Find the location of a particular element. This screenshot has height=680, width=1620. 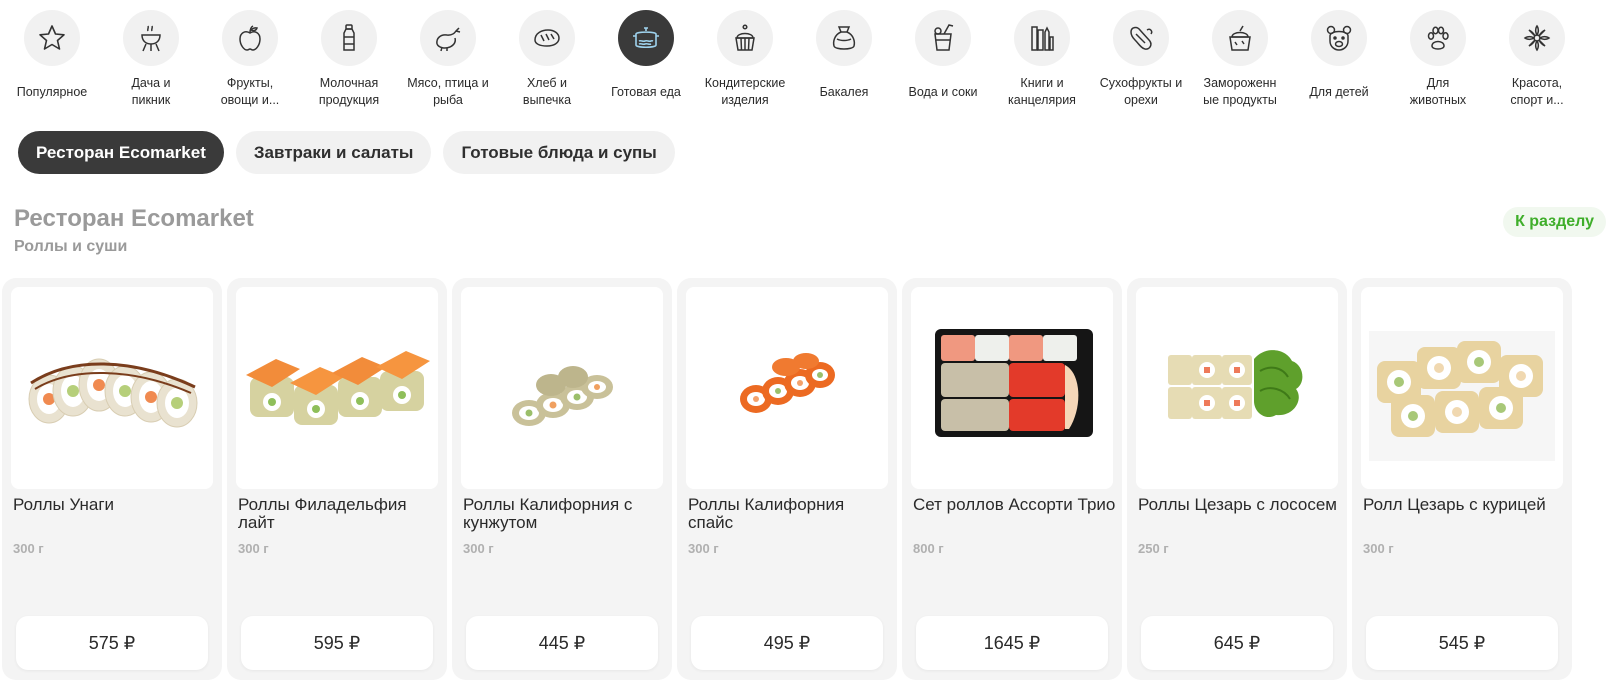

product-name: Роллы Калифорния с кунжутом is located at coordinates (548, 513).